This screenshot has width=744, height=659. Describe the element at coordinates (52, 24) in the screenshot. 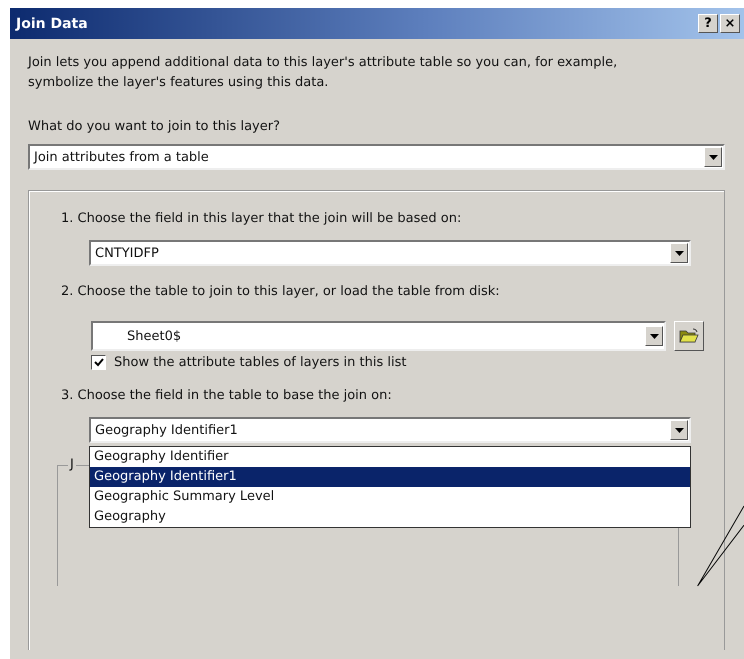

I see `window-title: Join Data` at that location.